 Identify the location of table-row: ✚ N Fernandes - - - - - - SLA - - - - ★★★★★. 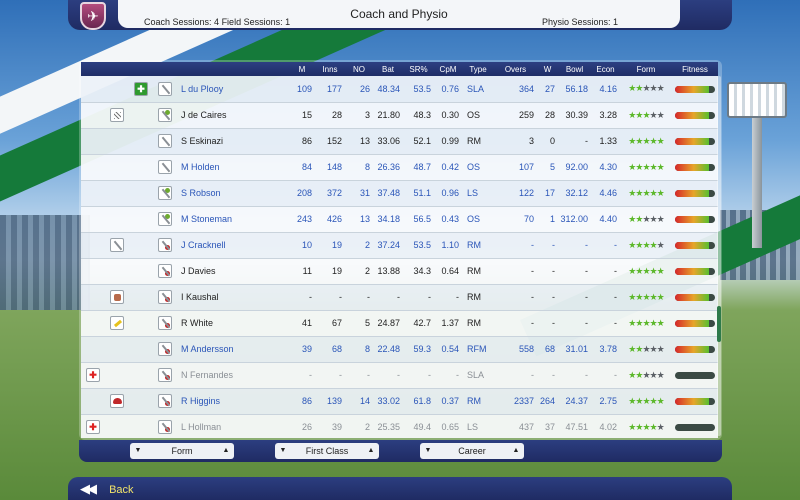
(399, 375).